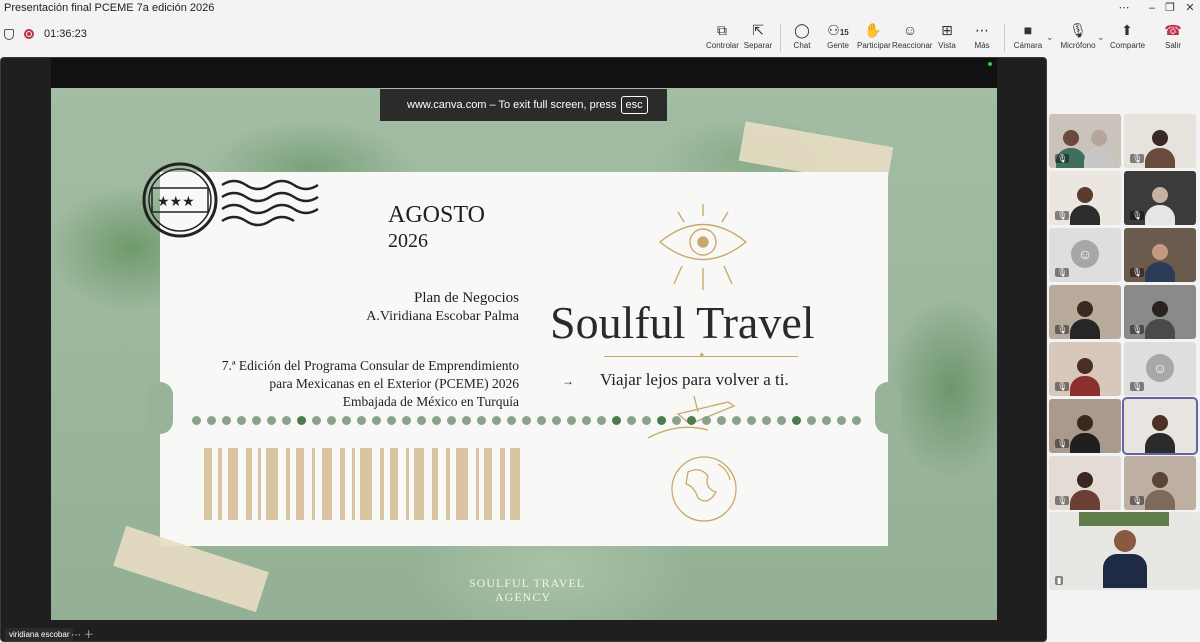  What do you see at coordinates (982, 30) in the screenshot?
I see `ellipsis-icon: ⋯` at bounding box center [982, 30].